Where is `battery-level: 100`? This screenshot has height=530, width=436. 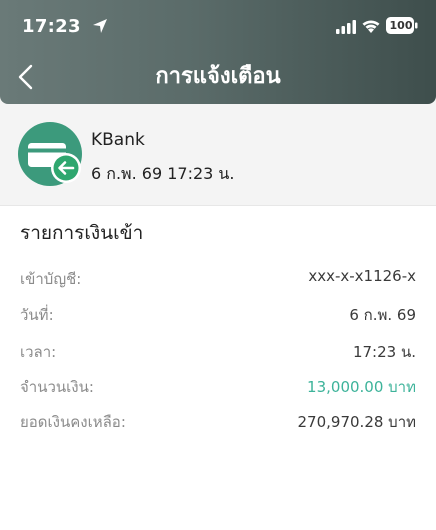
battery-level: 100 is located at coordinates (401, 25).